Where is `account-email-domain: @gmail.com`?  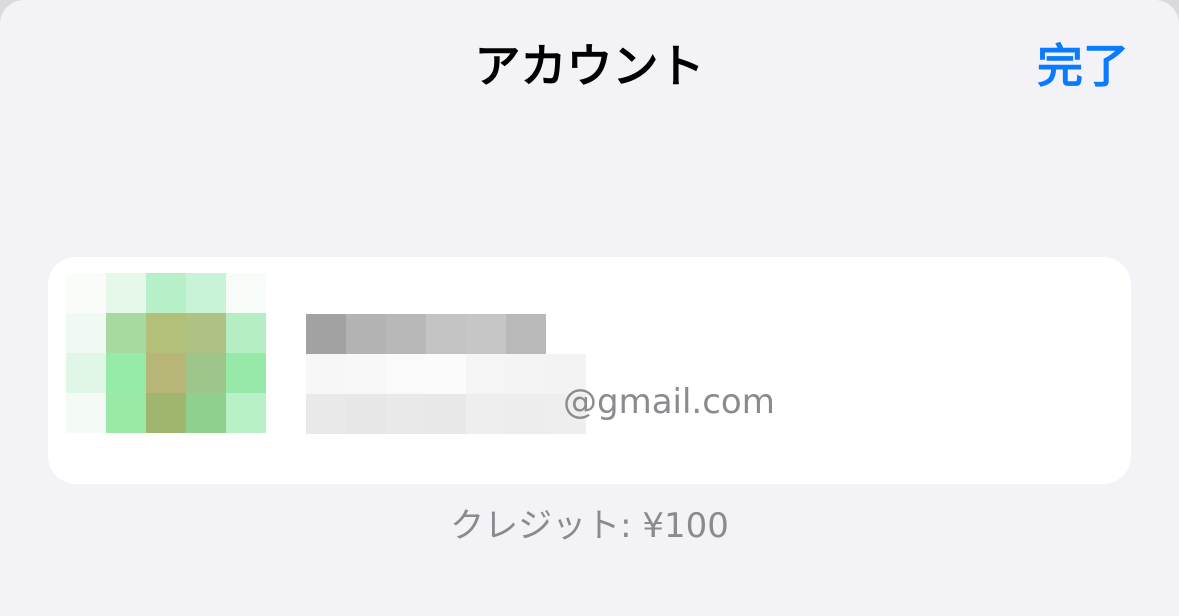 account-email-domain: @gmail.com is located at coordinates (669, 402).